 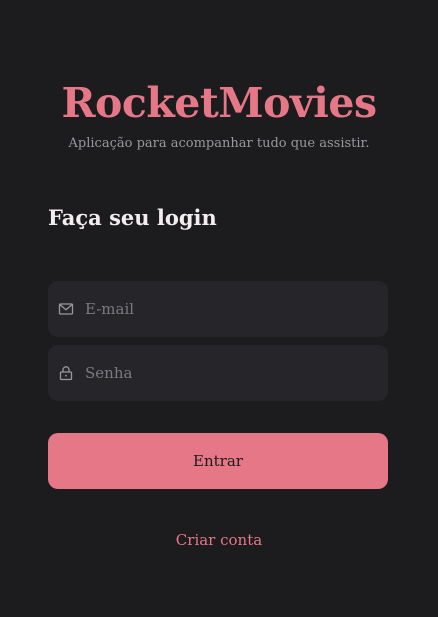 What do you see at coordinates (230, 373) in the screenshot?
I see `password-input` at bounding box center [230, 373].